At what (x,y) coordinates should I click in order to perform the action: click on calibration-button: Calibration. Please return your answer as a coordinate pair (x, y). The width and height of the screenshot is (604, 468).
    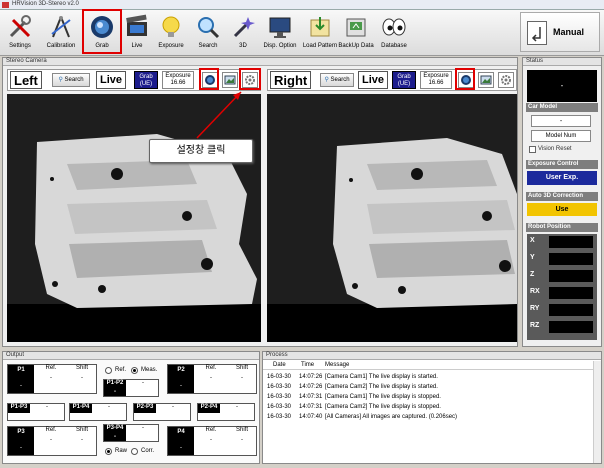
    Looking at the image, I should click on (61, 33).